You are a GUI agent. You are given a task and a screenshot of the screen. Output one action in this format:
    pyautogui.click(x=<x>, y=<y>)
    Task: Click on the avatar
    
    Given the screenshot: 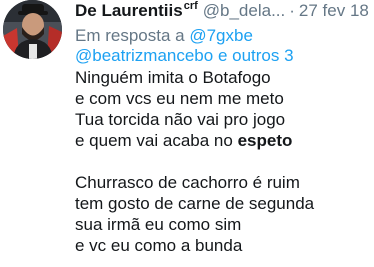 What is the action you would take?
    pyautogui.click(x=32, y=29)
    